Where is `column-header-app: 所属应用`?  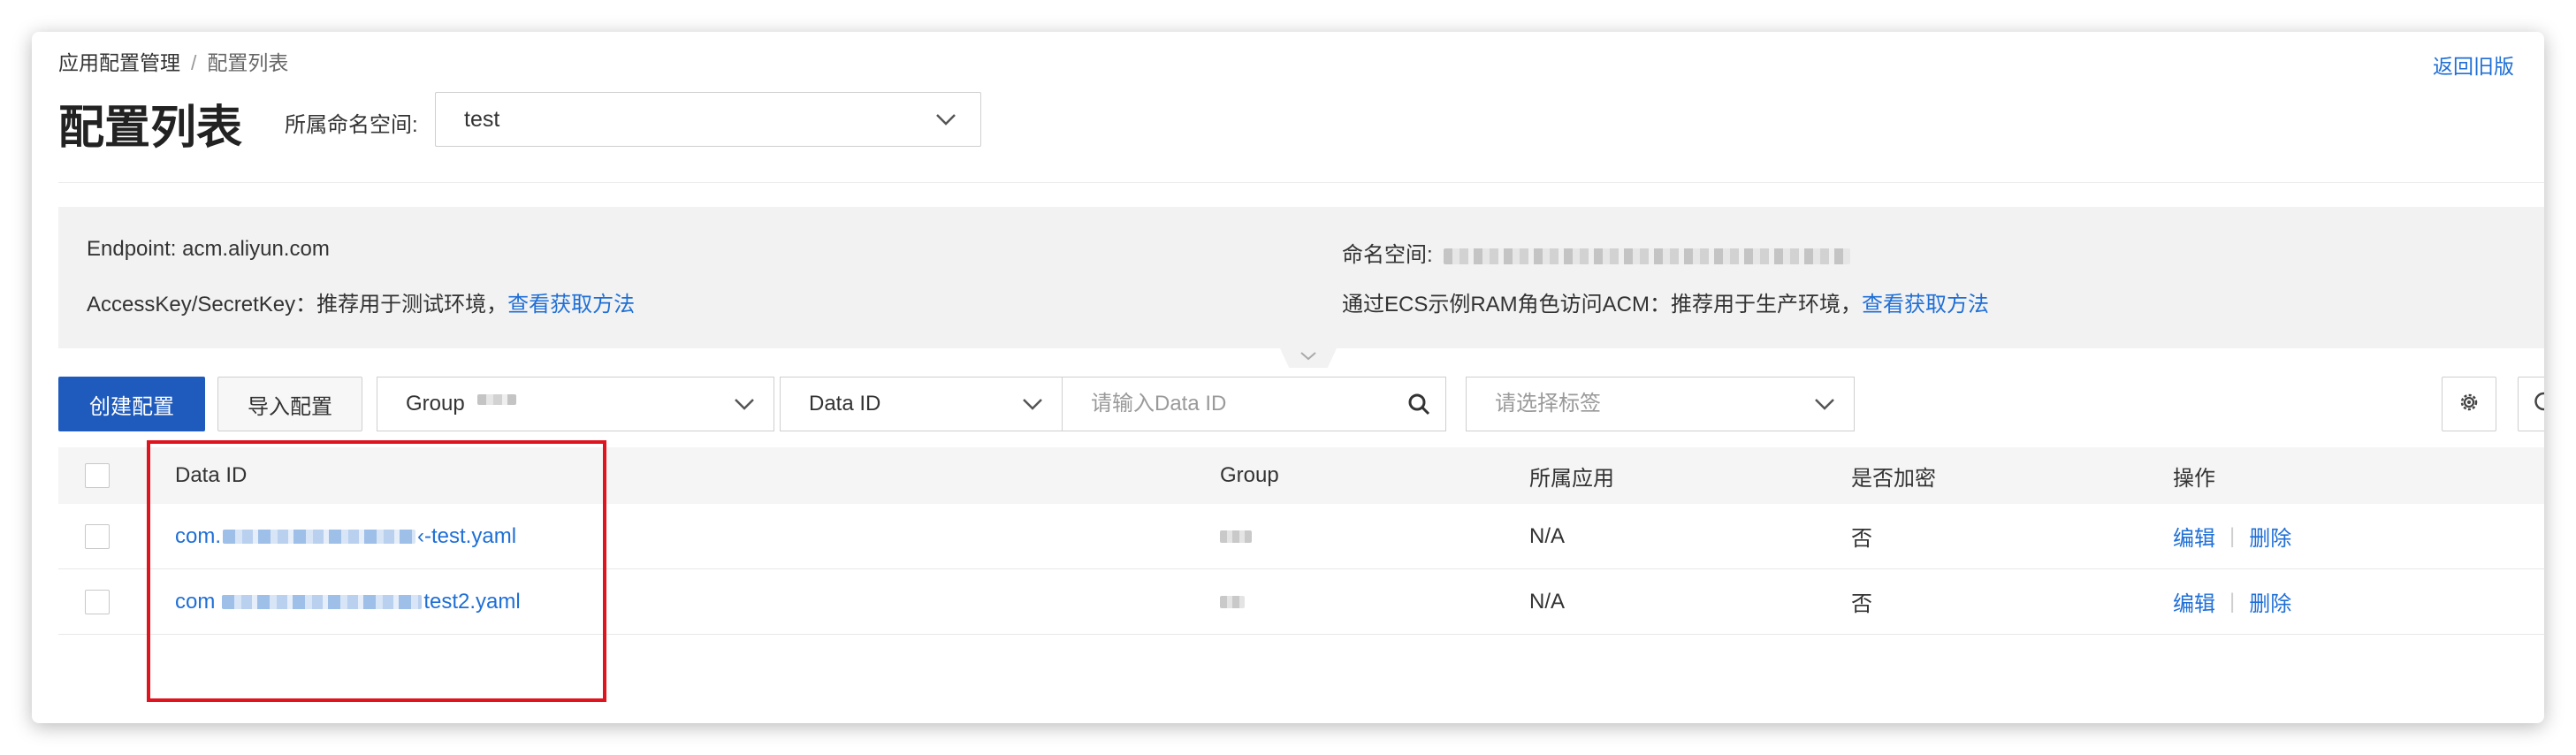 column-header-app: 所属应用 is located at coordinates (1571, 478).